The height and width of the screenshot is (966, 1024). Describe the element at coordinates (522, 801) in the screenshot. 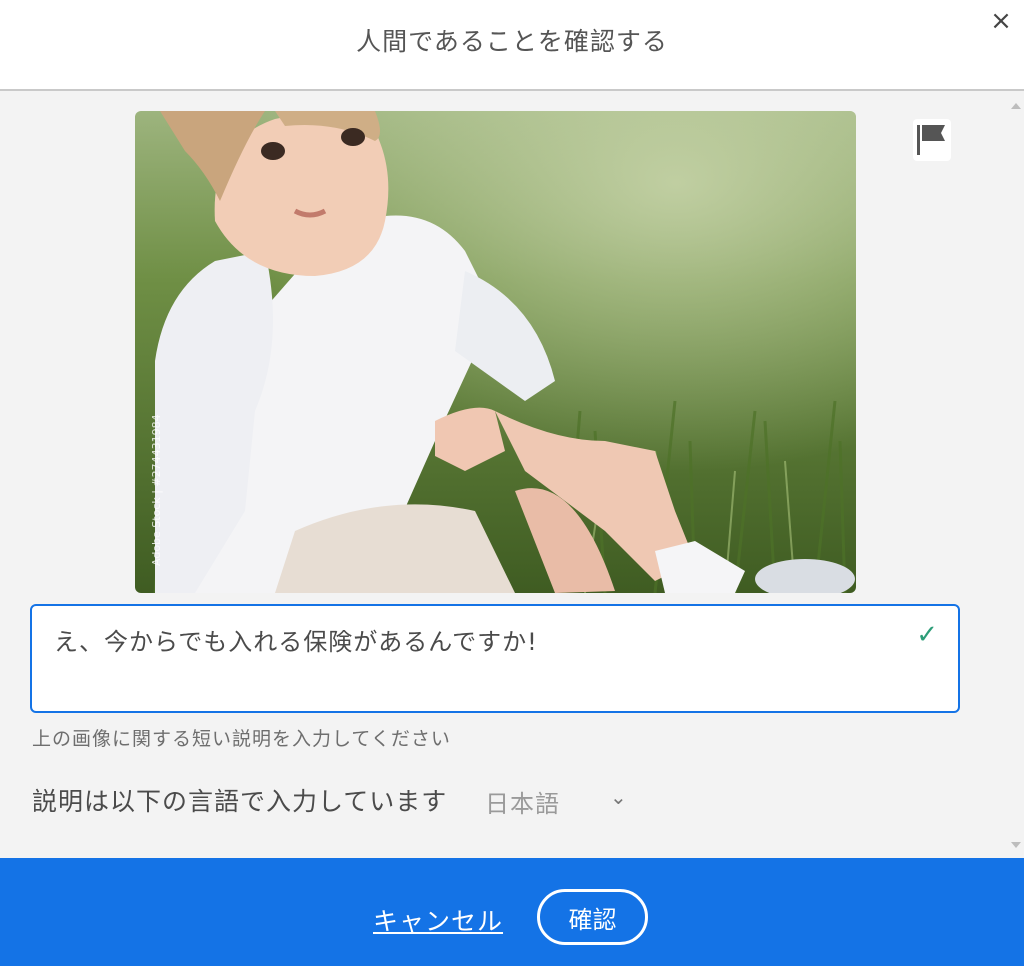

I see `language-select-value: 日本語` at that location.